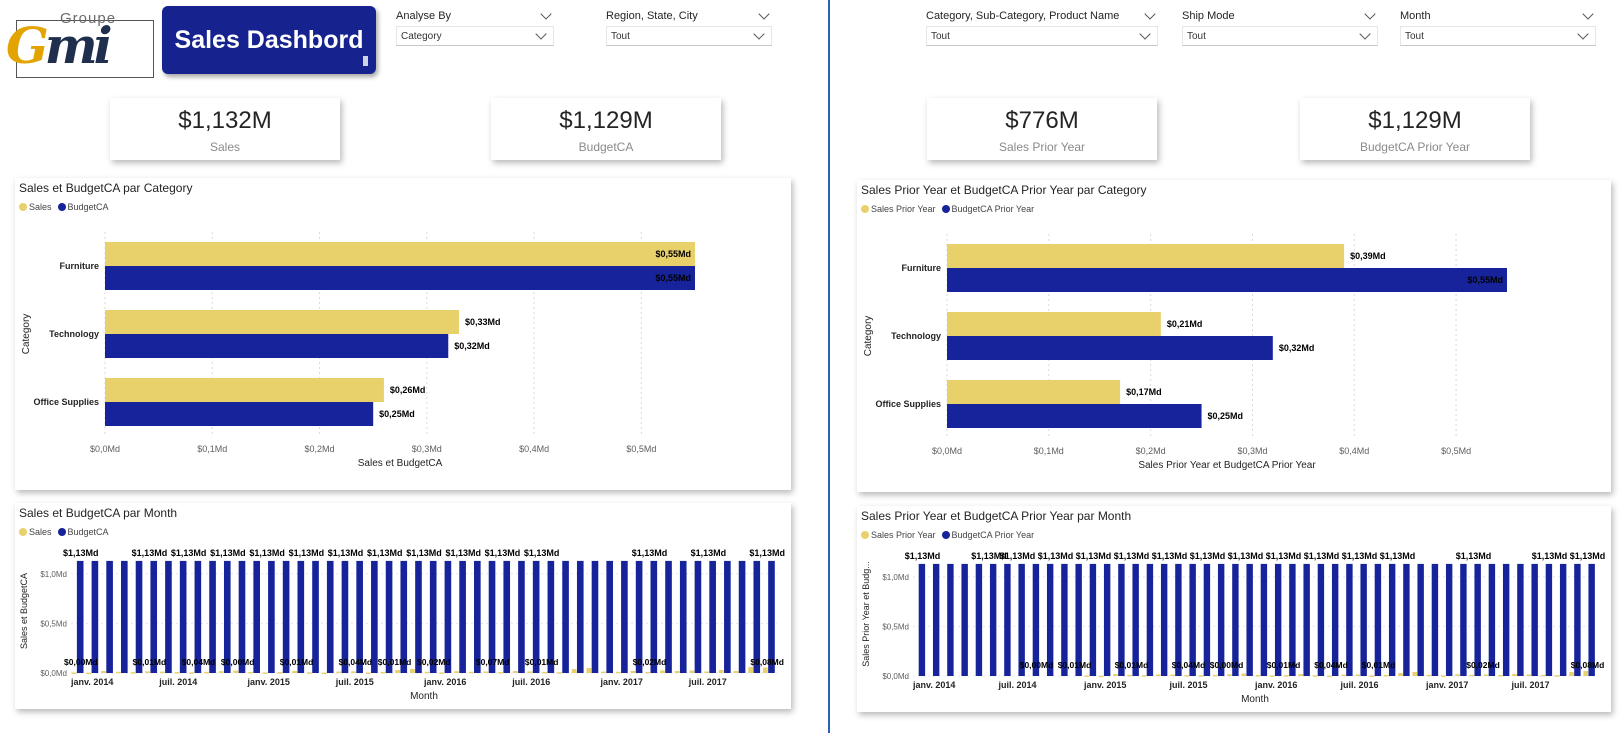 This screenshot has width=1621, height=733. What do you see at coordinates (1588, 665) in the screenshot?
I see `data-label: $0,08Md` at bounding box center [1588, 665].